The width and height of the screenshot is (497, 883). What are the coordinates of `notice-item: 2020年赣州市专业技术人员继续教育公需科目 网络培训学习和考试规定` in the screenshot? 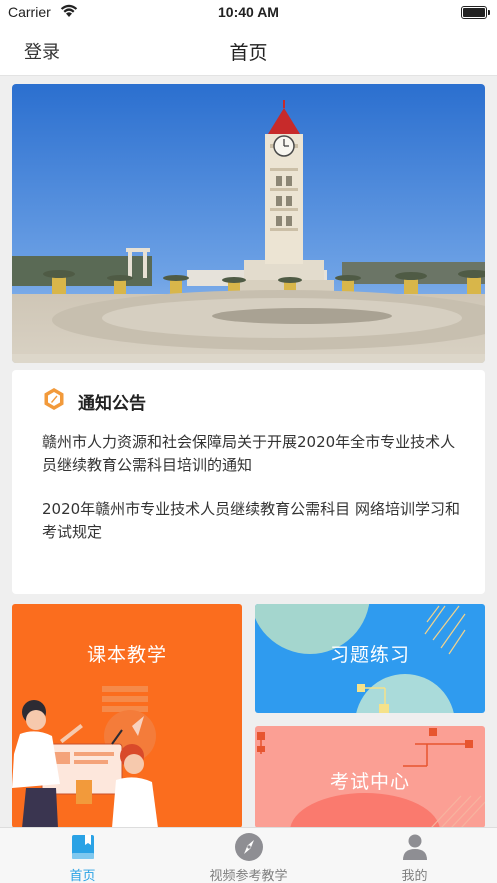 It's located at (252, 521).